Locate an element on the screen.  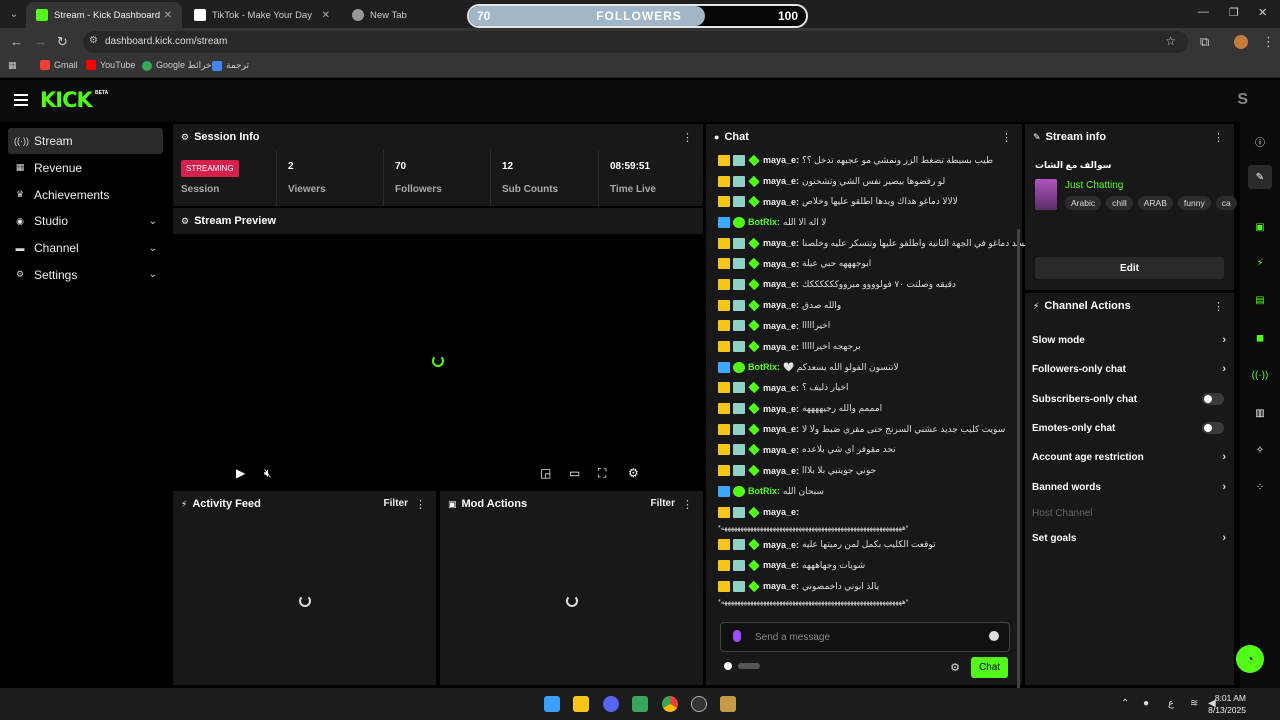
reload-icon: ↻ is located at coordinates (62, 42).